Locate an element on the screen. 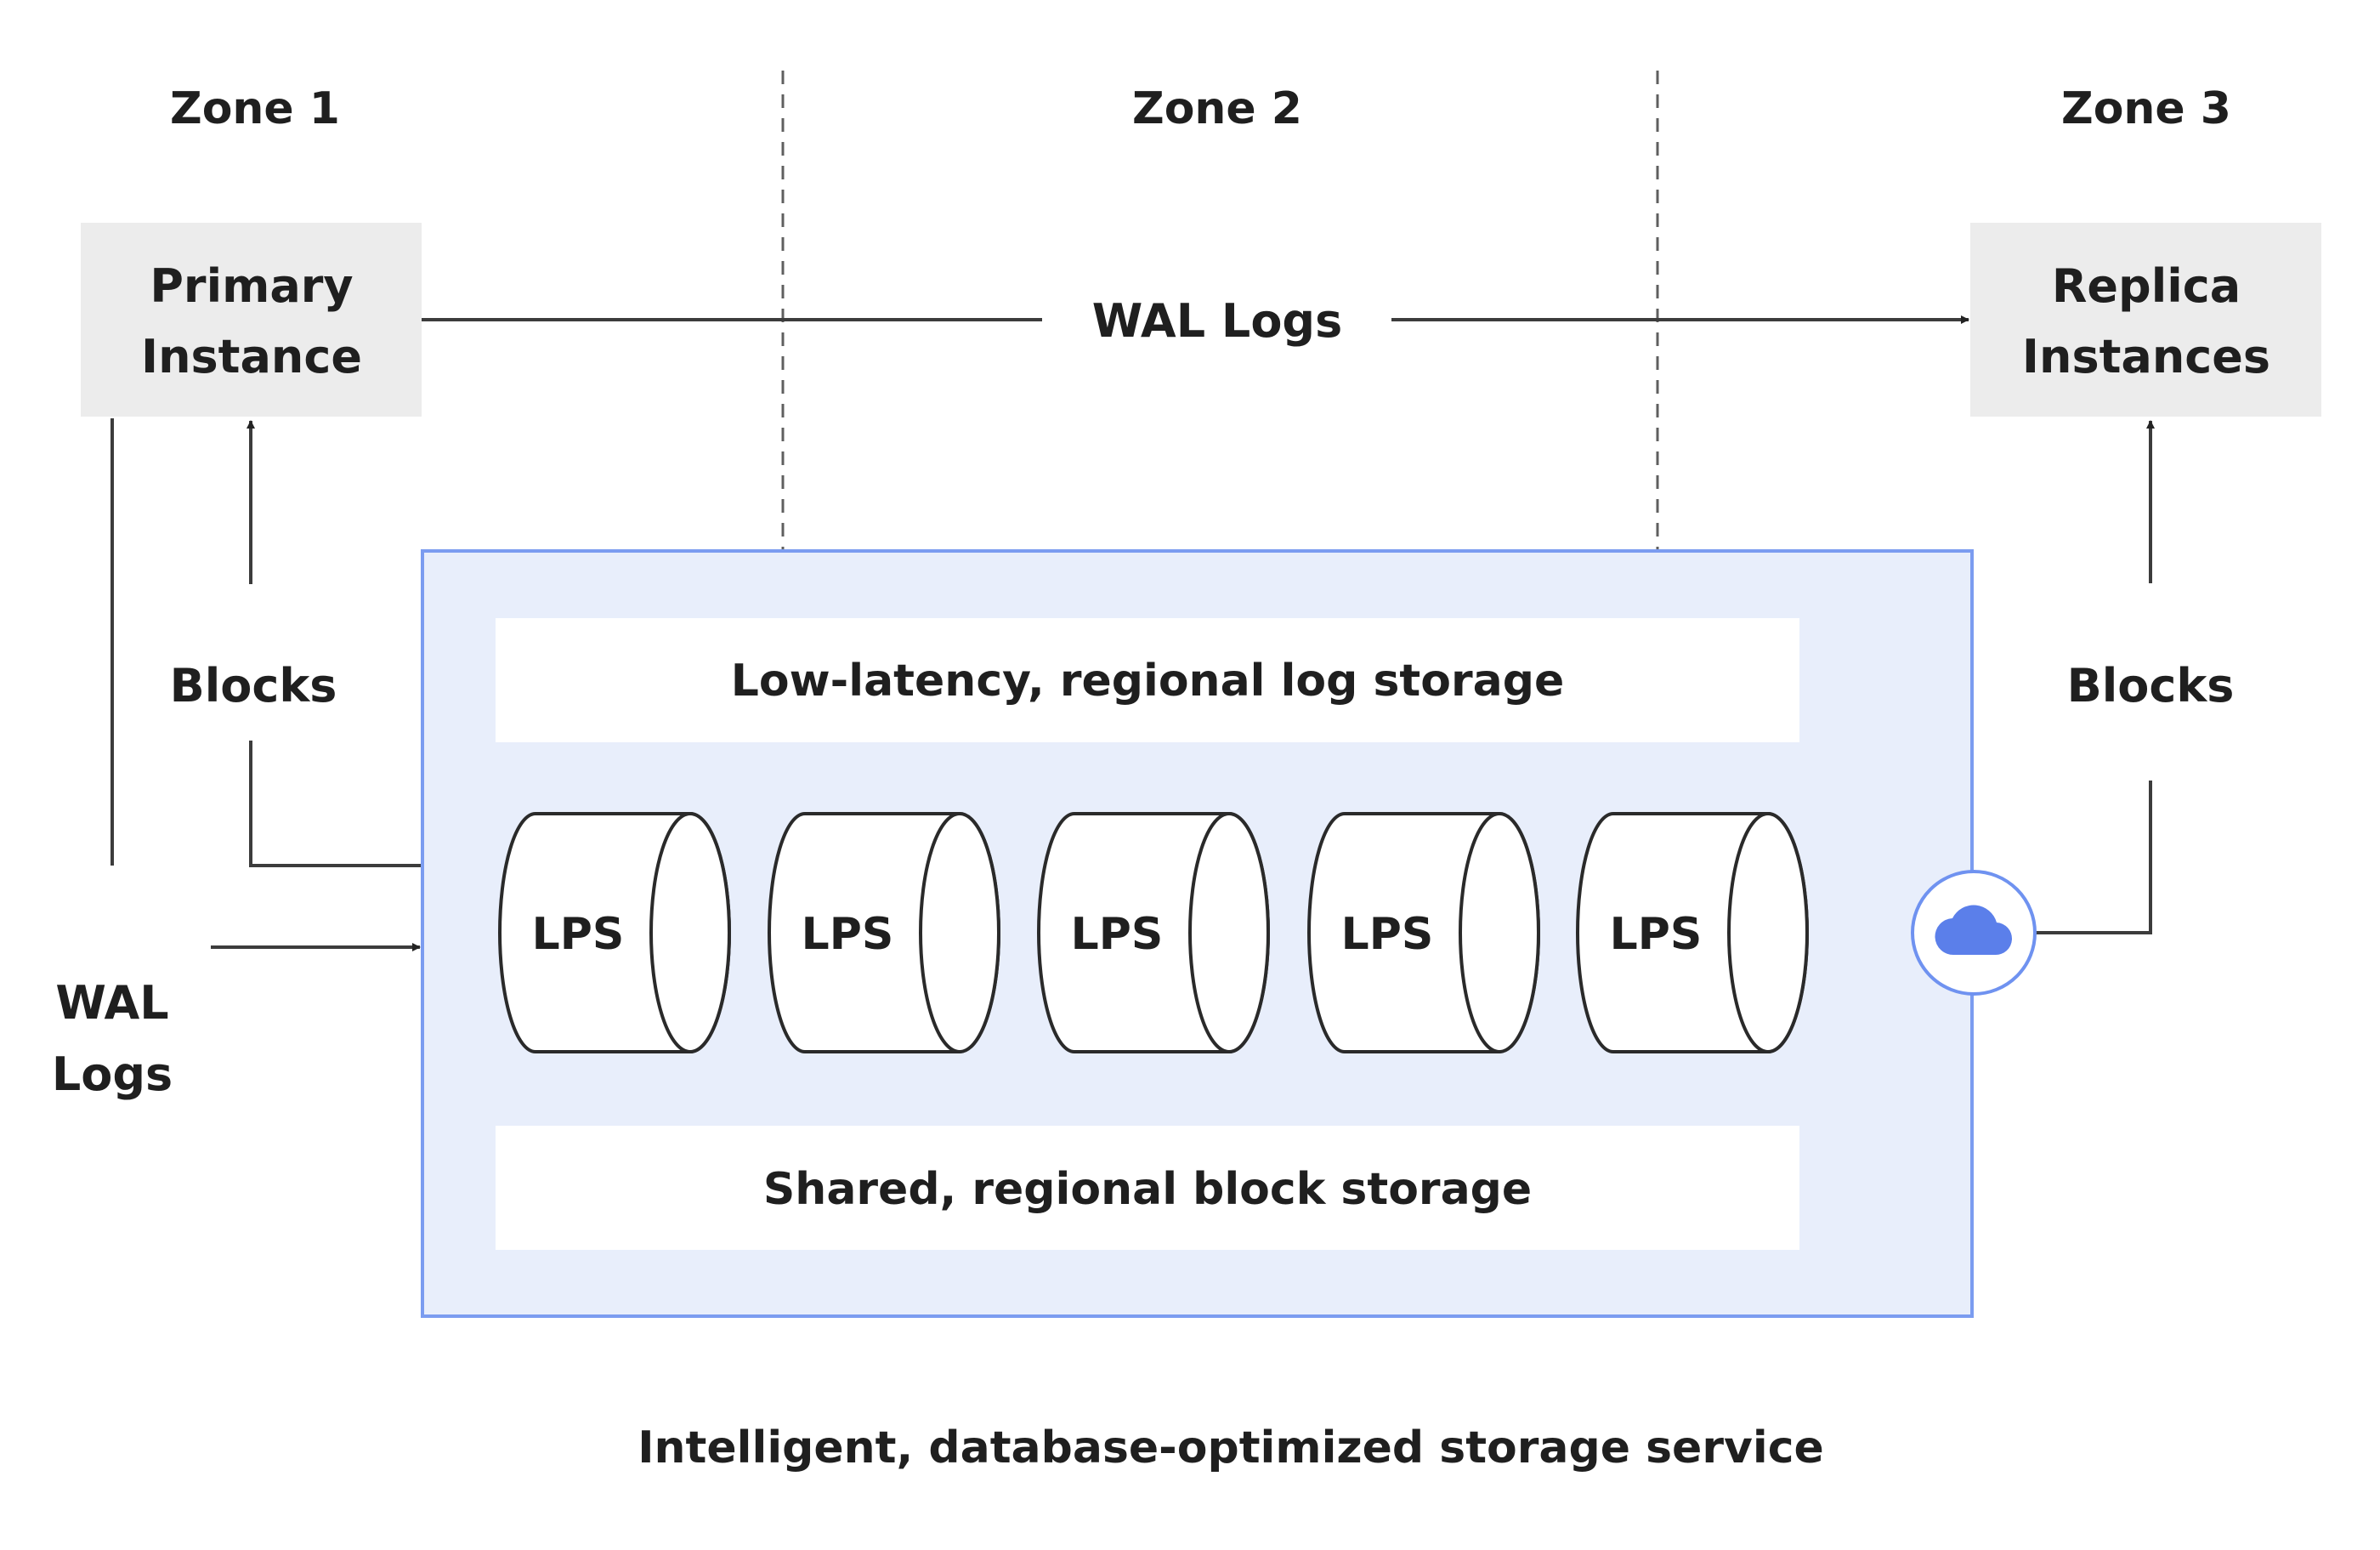 The width and height of the screenshot is (2380, 1550). block-storage-label: Shared, regional block storage is located at coordinates (1147, 1189).